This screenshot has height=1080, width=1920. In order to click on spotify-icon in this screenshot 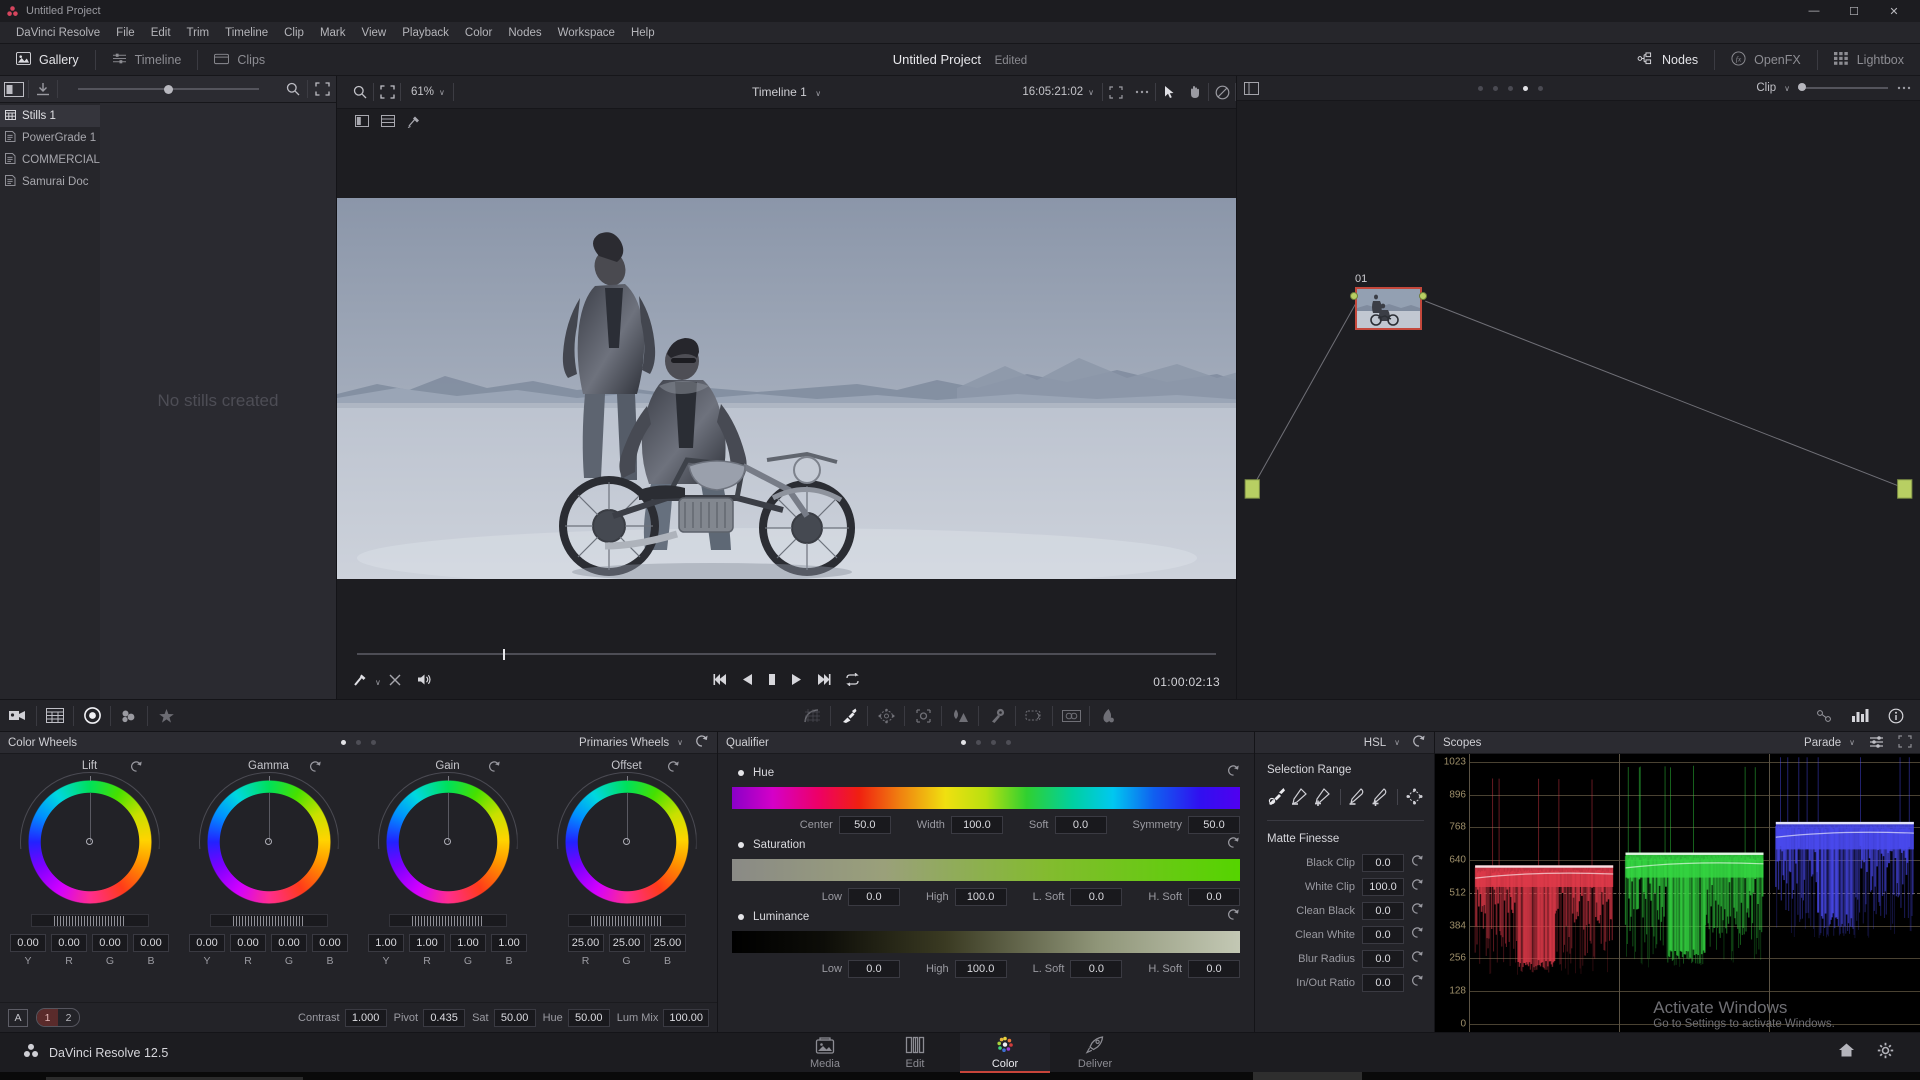, I will do `click(563, 1076)`.